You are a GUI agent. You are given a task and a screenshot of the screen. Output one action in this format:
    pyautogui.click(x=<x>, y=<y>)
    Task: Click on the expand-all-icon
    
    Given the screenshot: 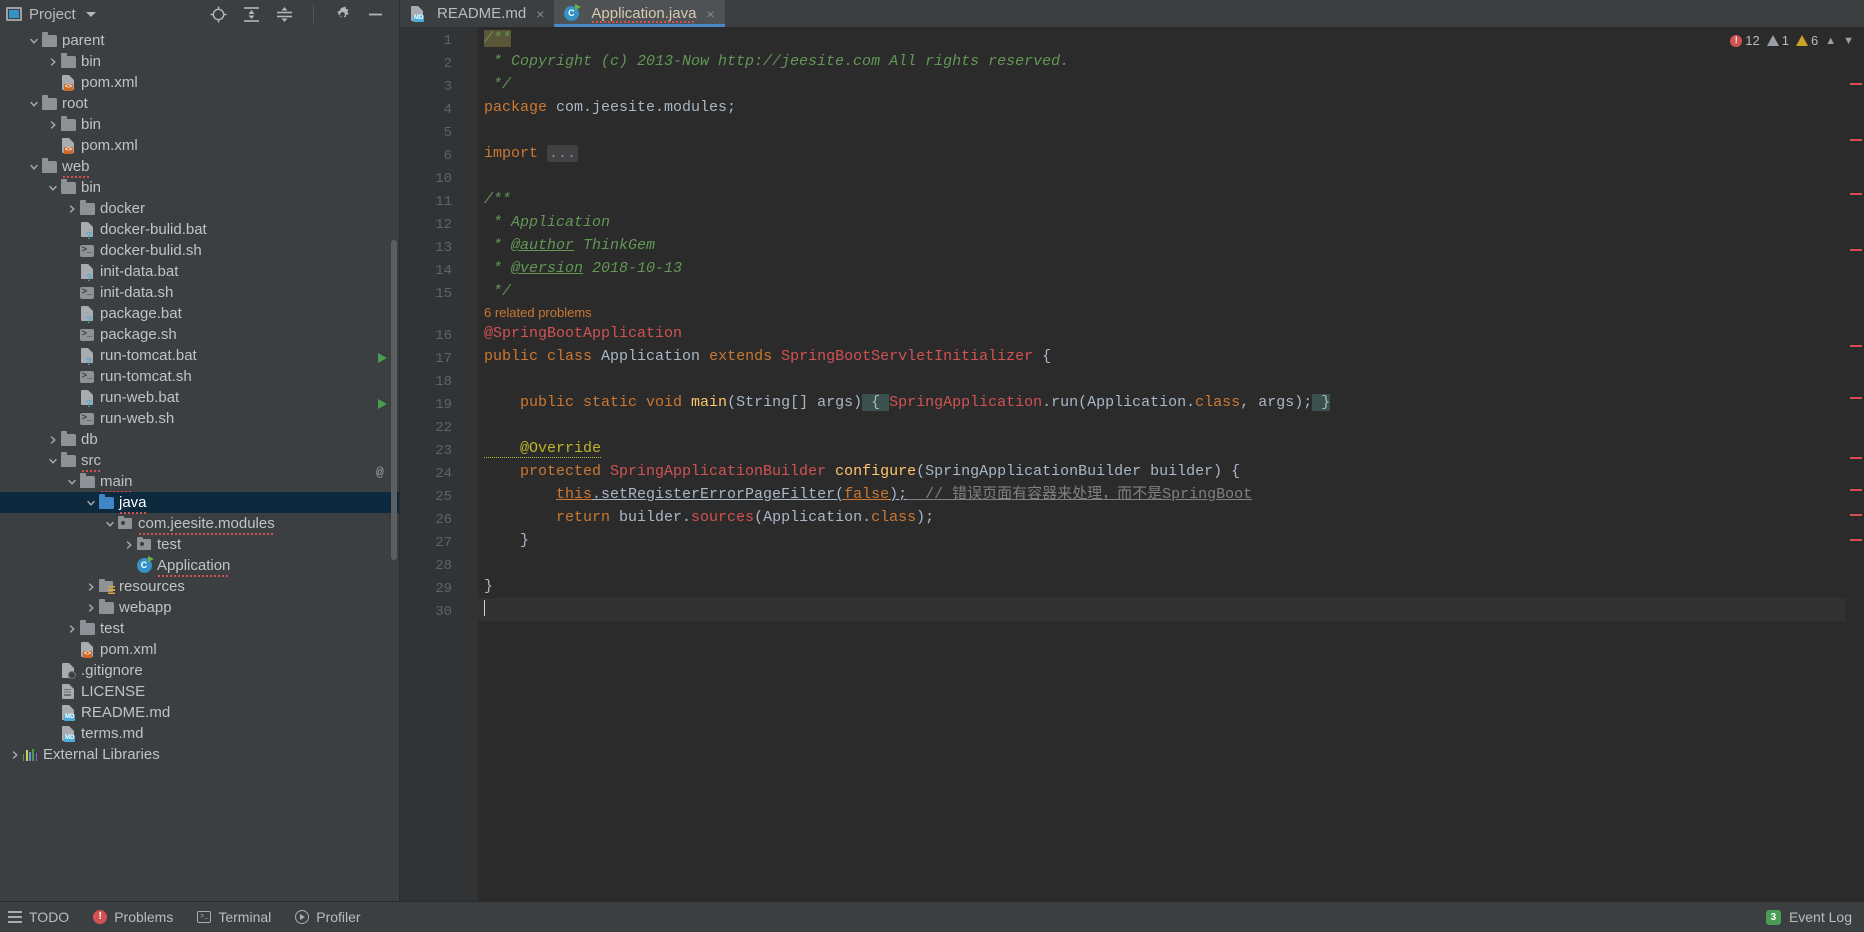 What is the action you would take?
    pyautogui.click(x=251, y=14)
    